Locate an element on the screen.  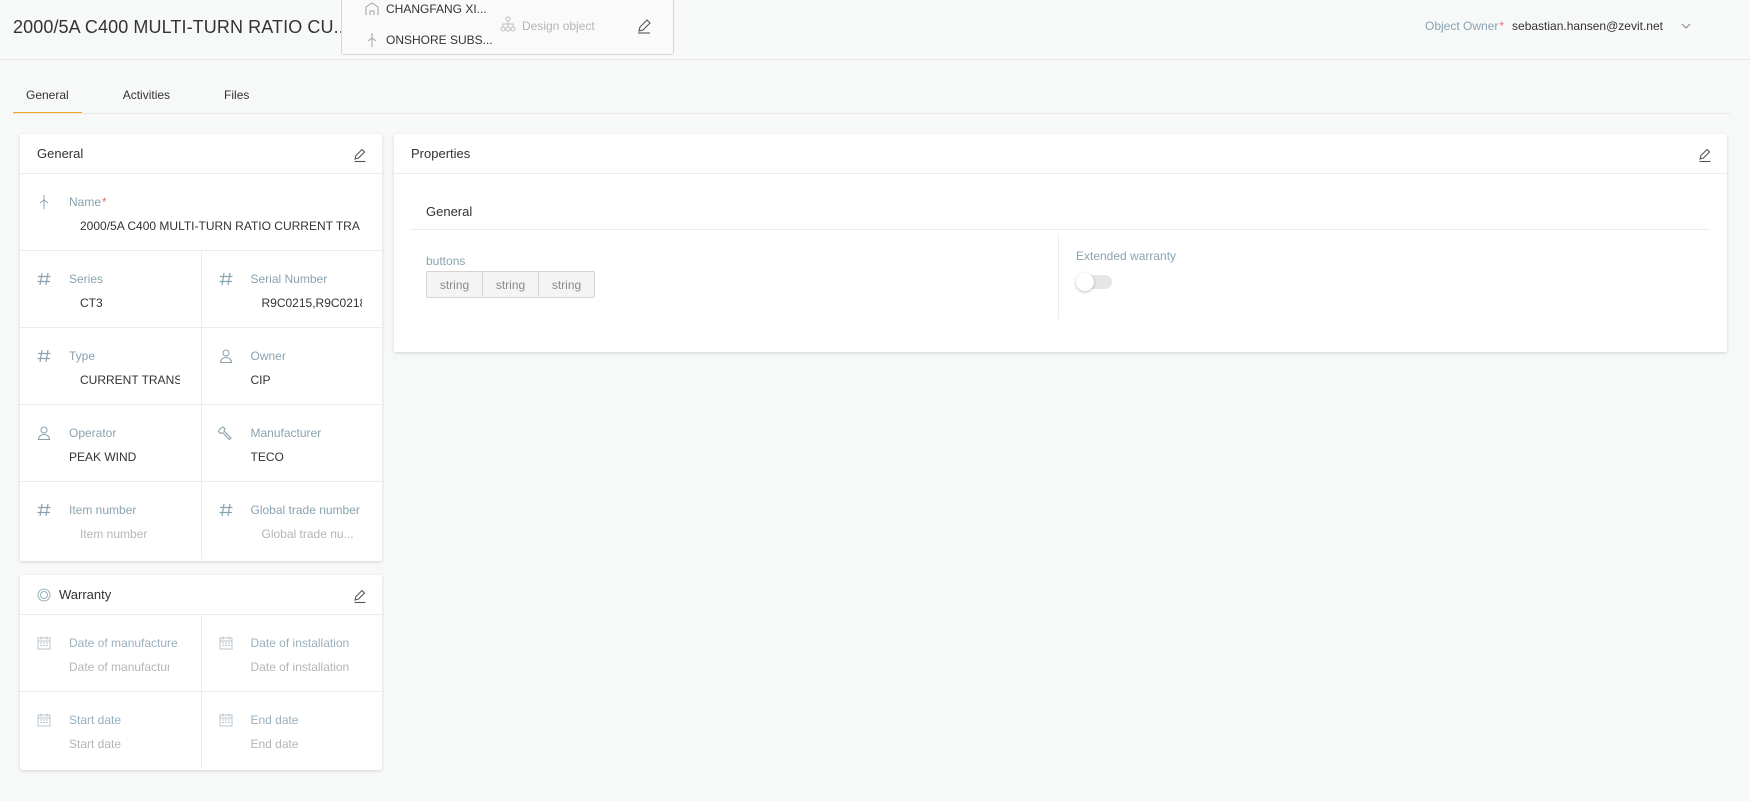
global-trade-number-label: Global trade number is located at coordinates (305, 510).